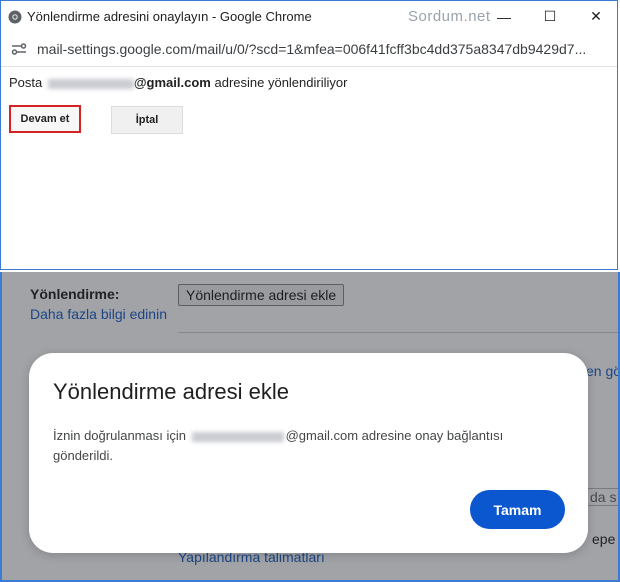  Describe the element at coordinates (15, 17) in the screenshot. I see `chrome-icon` at that location.